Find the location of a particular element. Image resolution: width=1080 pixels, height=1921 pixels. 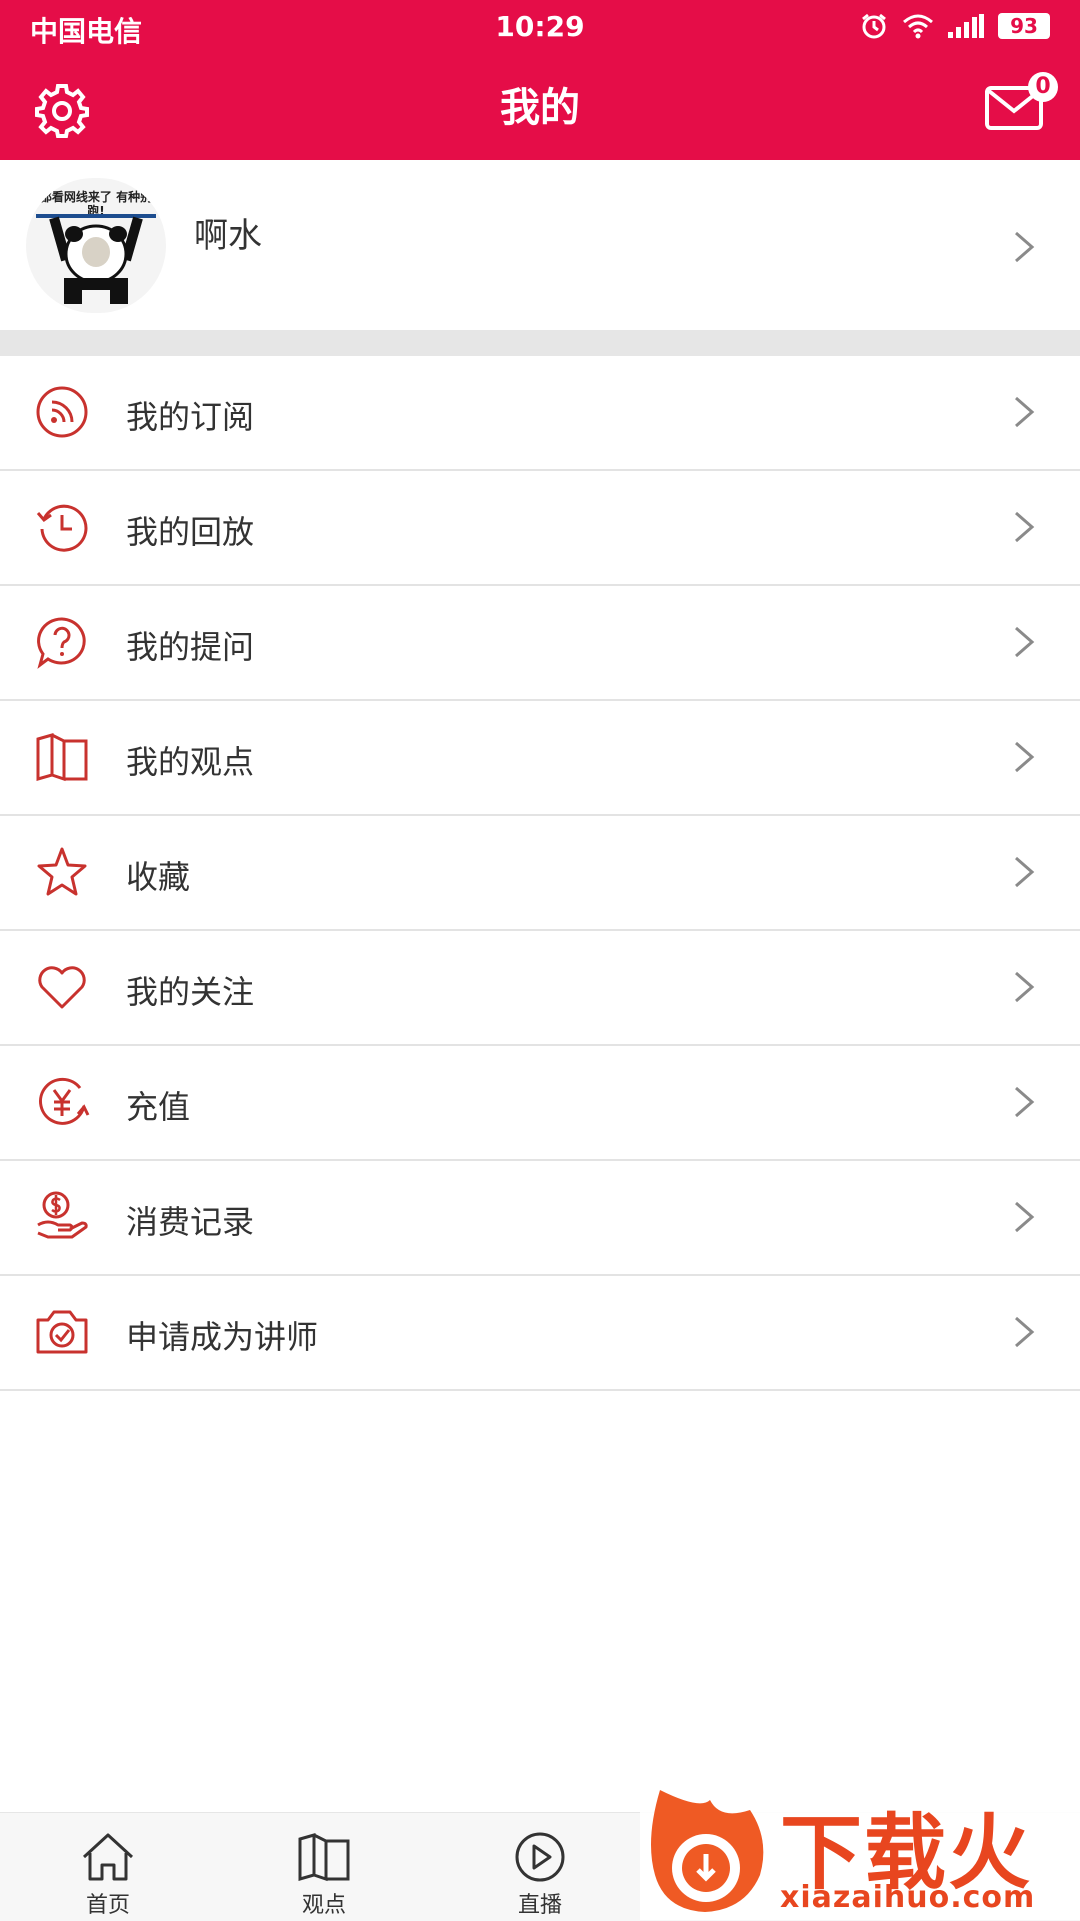

wifi-icon is located at coordinates (918, 26).